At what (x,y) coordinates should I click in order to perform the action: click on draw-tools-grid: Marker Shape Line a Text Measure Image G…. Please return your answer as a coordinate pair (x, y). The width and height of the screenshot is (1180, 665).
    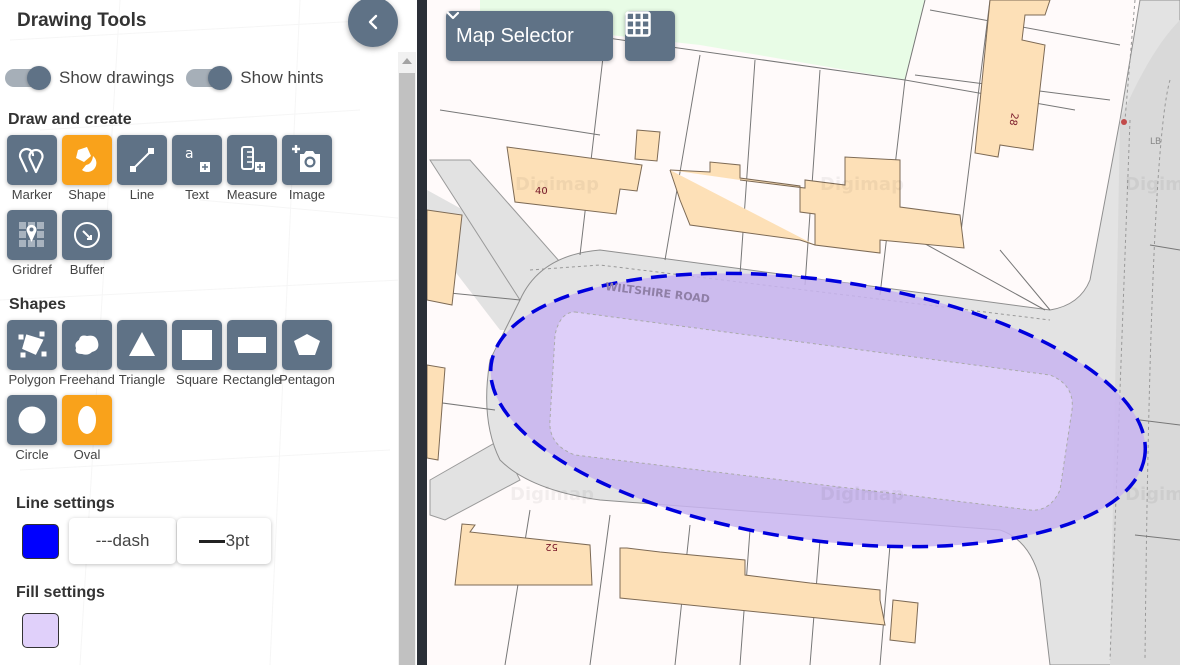
    Looking at the image, I should click on (169, 206).